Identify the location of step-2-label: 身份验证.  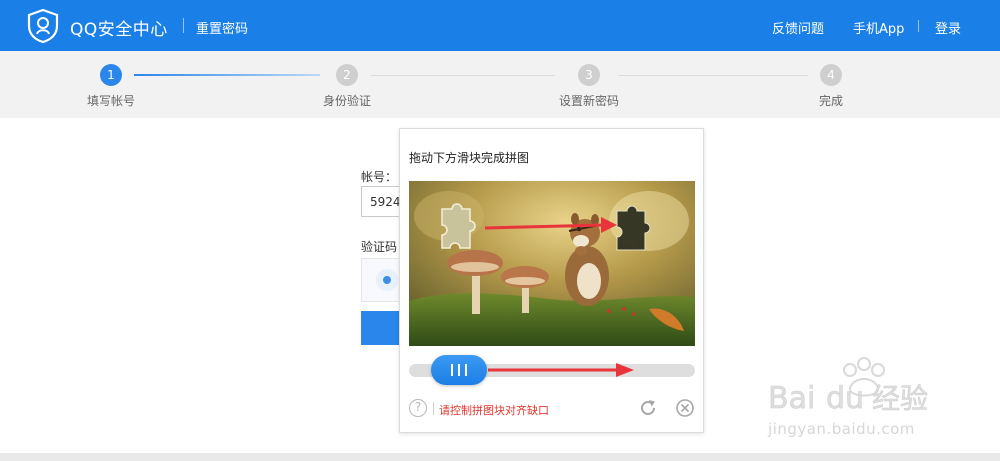
(346, 101).